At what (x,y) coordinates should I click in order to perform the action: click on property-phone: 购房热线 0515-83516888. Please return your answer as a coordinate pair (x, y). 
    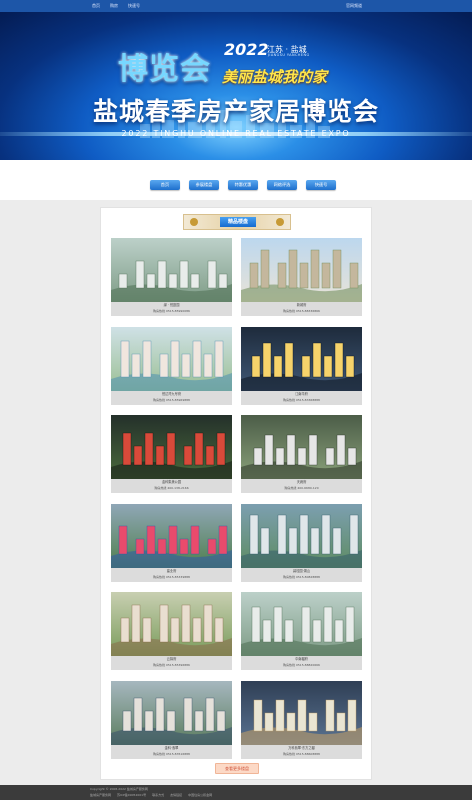
    Looking at the image, I should click on (171, 753).